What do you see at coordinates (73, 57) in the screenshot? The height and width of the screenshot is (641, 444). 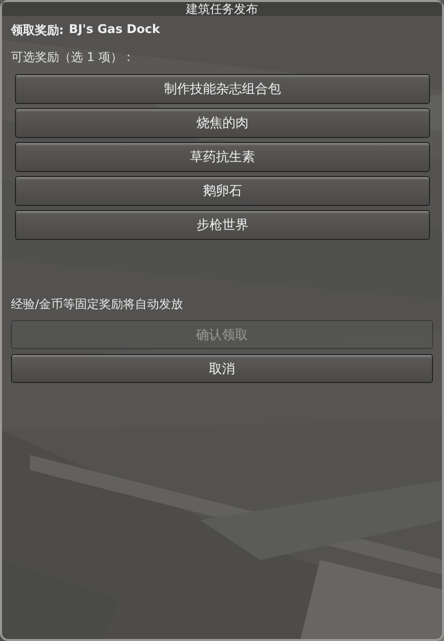 I see `choice-prompt: 可选奖励（选 1 项）：` at bounding box center [73, 57].